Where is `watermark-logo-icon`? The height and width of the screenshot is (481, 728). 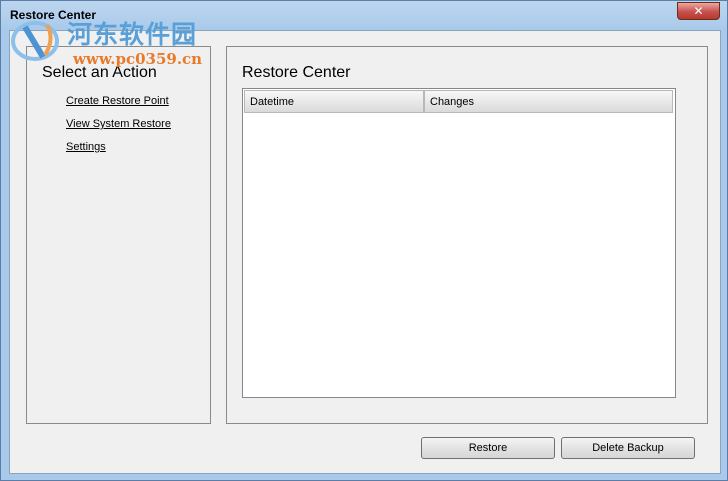 watermark-logo-icon is located at coordinates (35, 41).